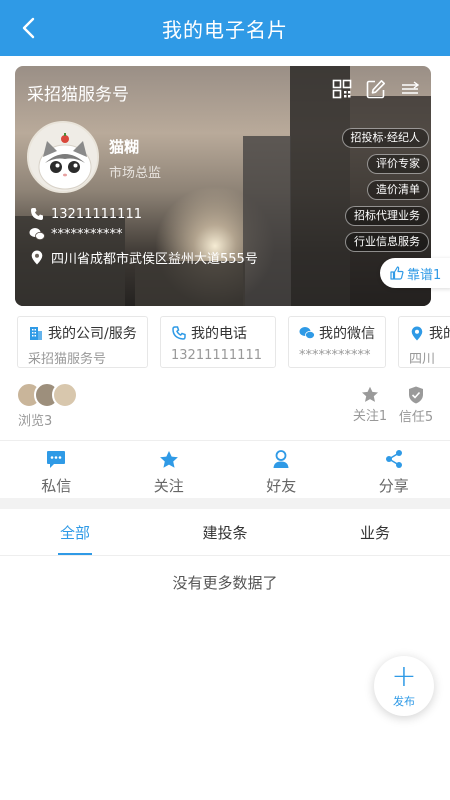 This screenshot has height=800, width=450. I want to click on qr-code-icon, so click(342, 89).